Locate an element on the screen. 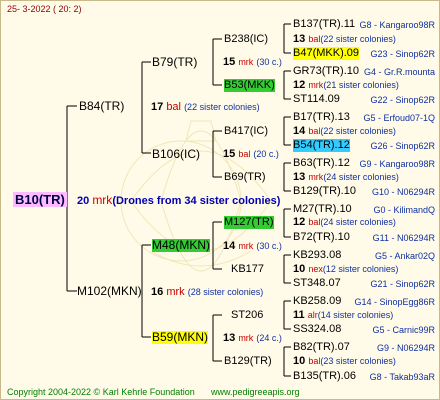 The height and width of the screenshot is (400, 440). gen4-line-12: G21 - Sinop62R is located at coordinates (402, 284).